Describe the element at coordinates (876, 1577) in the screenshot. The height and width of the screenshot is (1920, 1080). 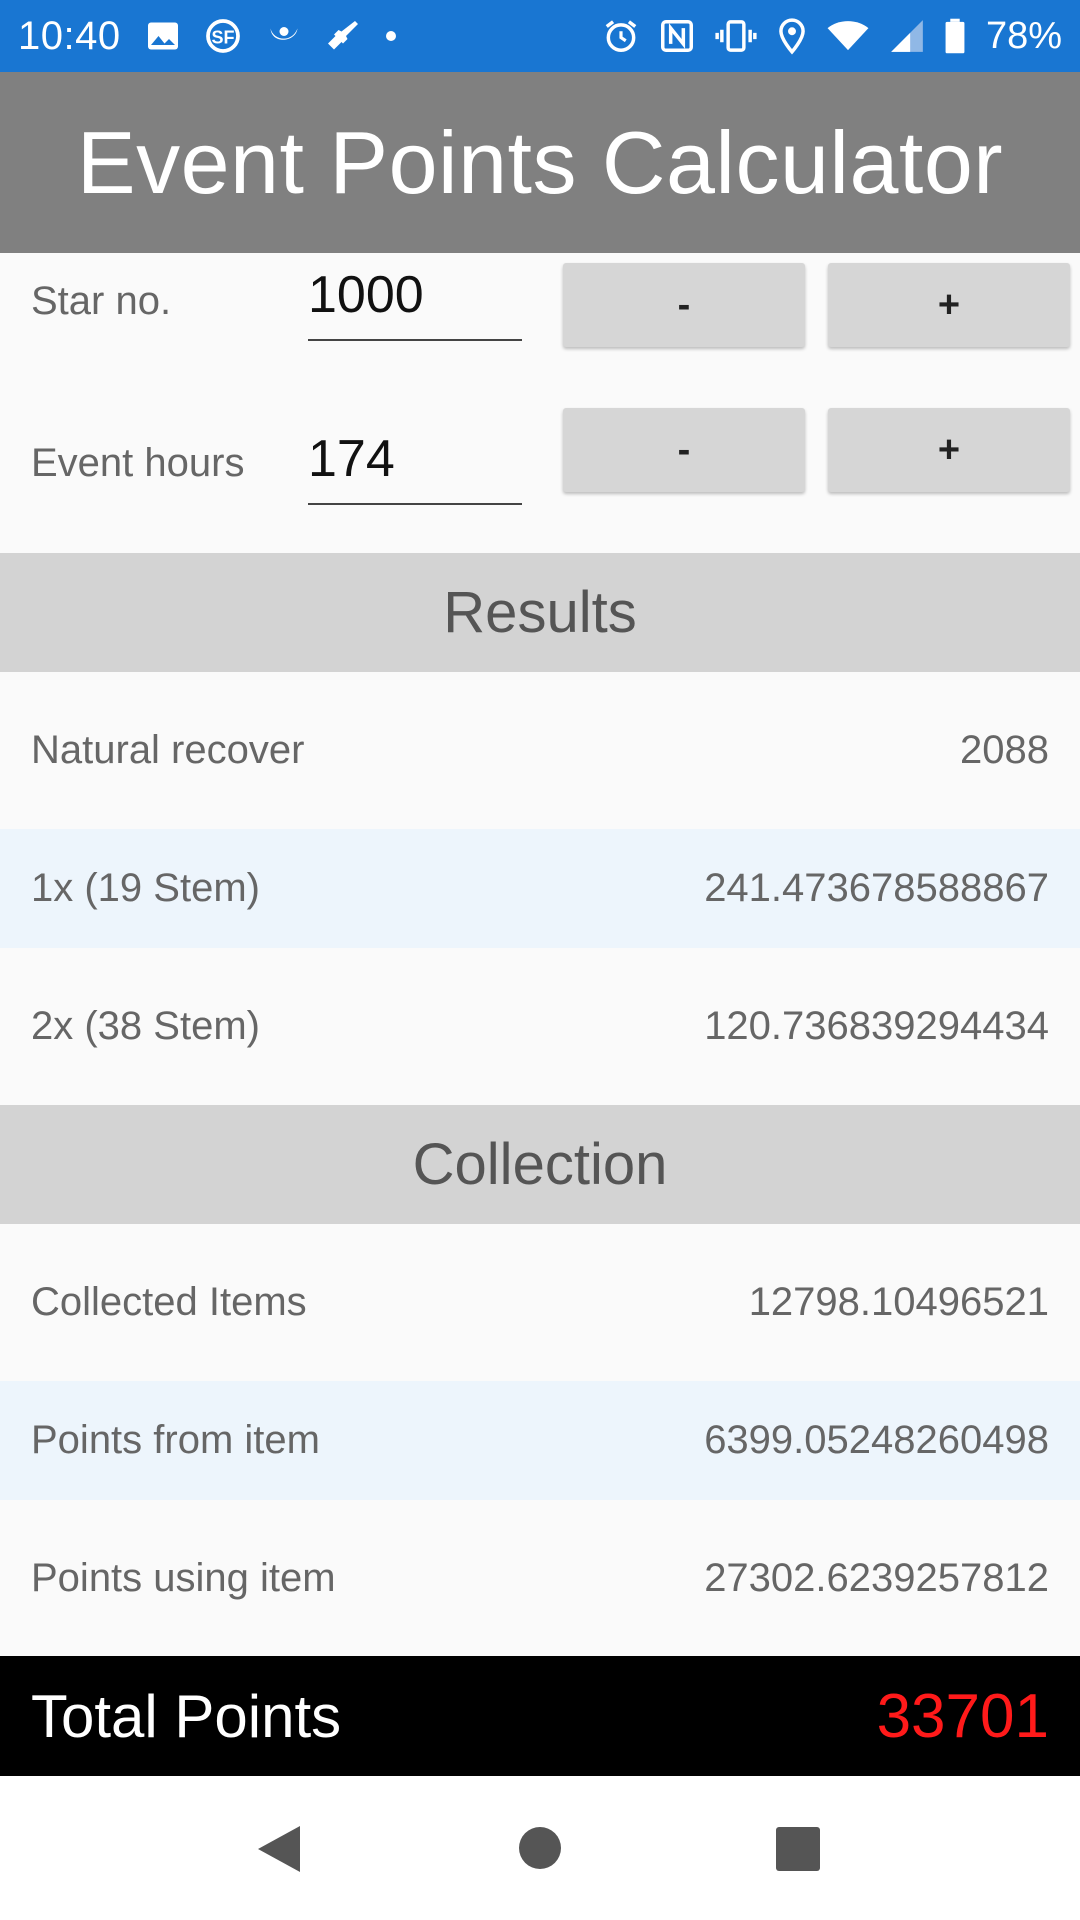
I see `collection-value: 27302.6239257812` at that location.